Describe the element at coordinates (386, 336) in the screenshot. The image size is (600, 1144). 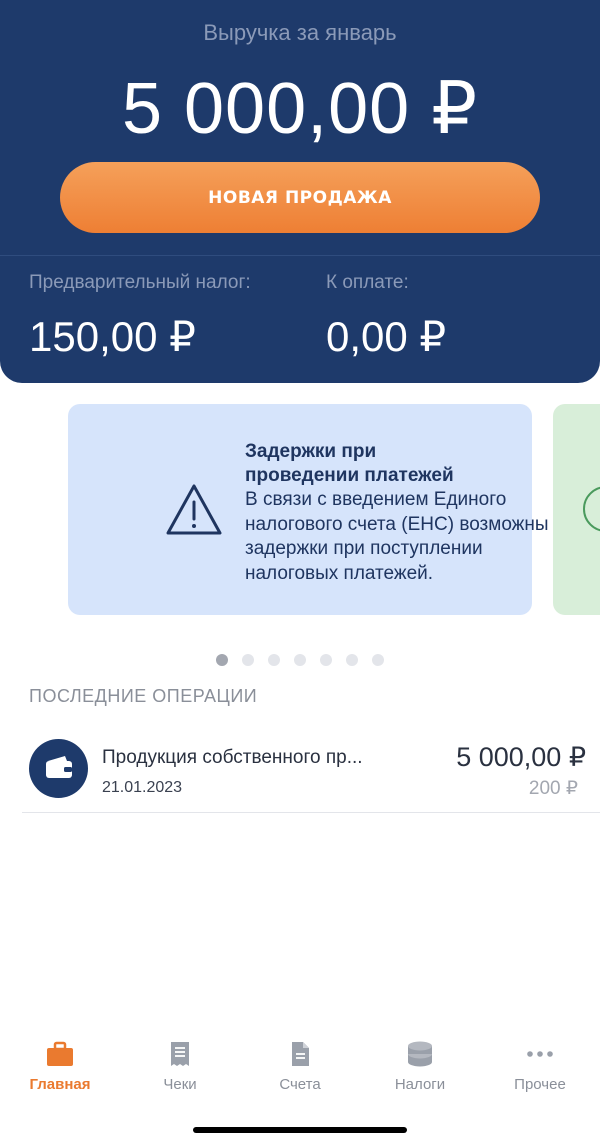
I see `to-pay-value: 0,00 ₽` at that location.